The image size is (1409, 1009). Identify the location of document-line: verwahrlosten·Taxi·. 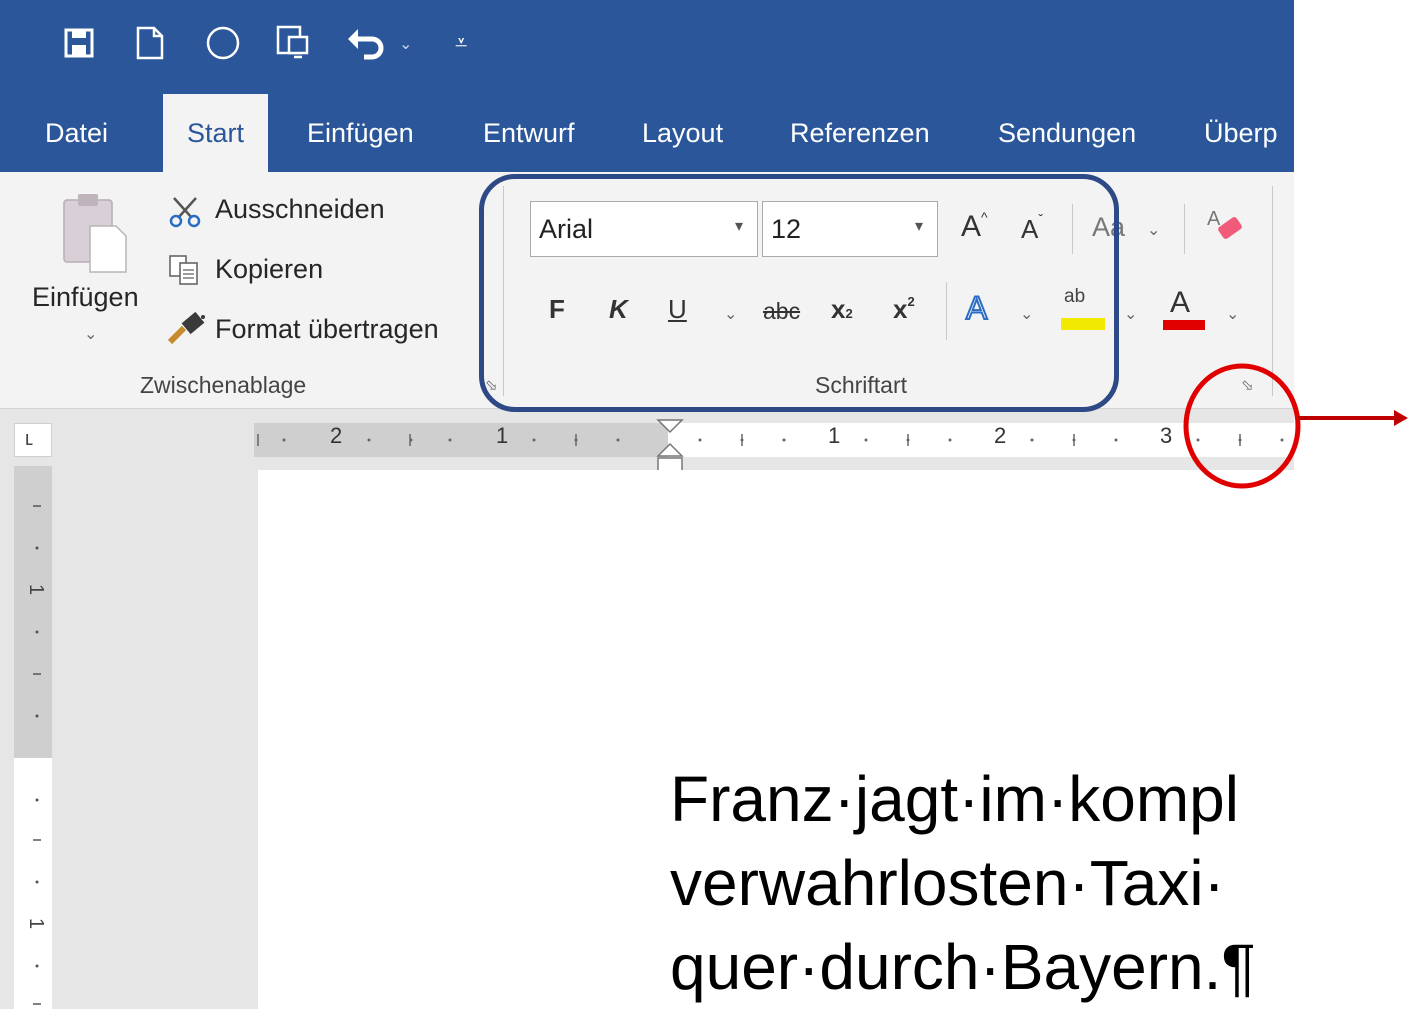
(947, 883).